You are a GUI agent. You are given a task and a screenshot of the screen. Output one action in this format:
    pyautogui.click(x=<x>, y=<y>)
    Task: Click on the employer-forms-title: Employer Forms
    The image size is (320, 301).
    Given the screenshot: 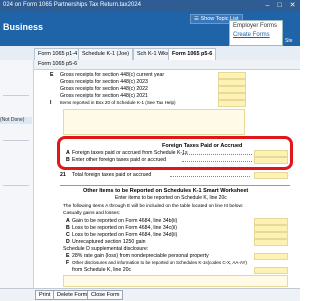 What is the action you would take?
    pyautogui.click(x=255, y=26)
    